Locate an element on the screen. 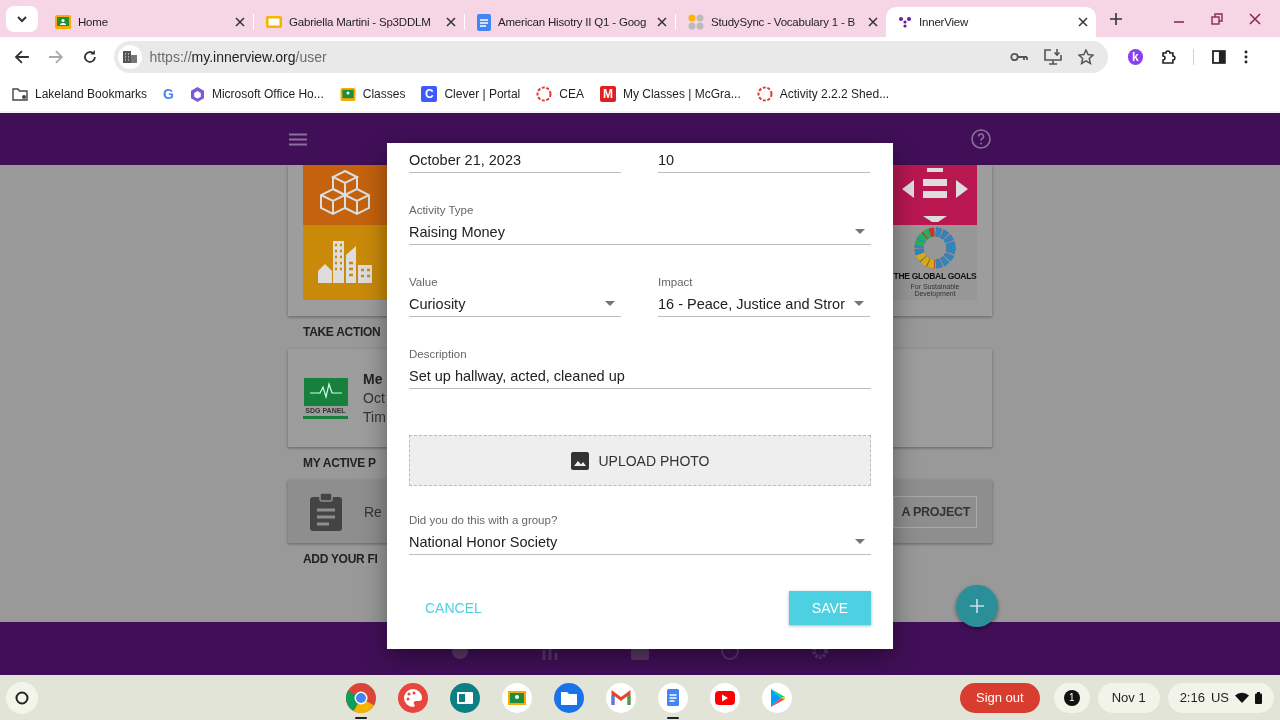 The image size is (1280, 720). clock: 2:16 is located at coordinates (1192, 697).